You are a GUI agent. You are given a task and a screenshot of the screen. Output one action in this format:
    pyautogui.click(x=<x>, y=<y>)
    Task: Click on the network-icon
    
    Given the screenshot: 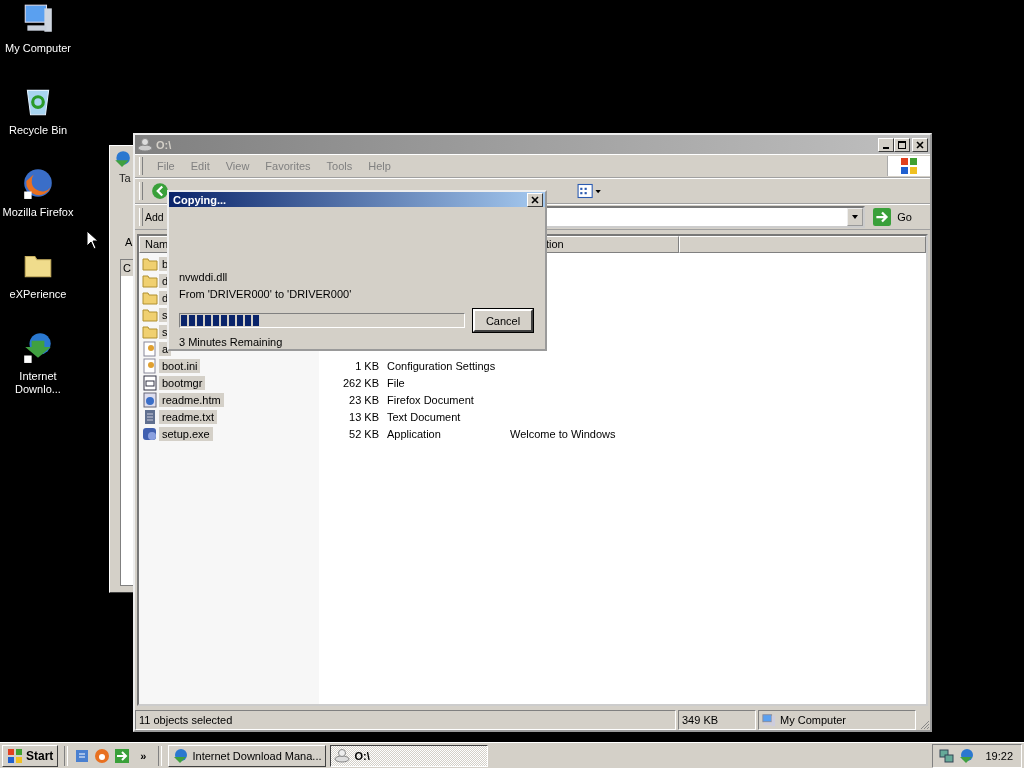 What is the action you would take?
    pyautogui.click(x=947, y=755)
    